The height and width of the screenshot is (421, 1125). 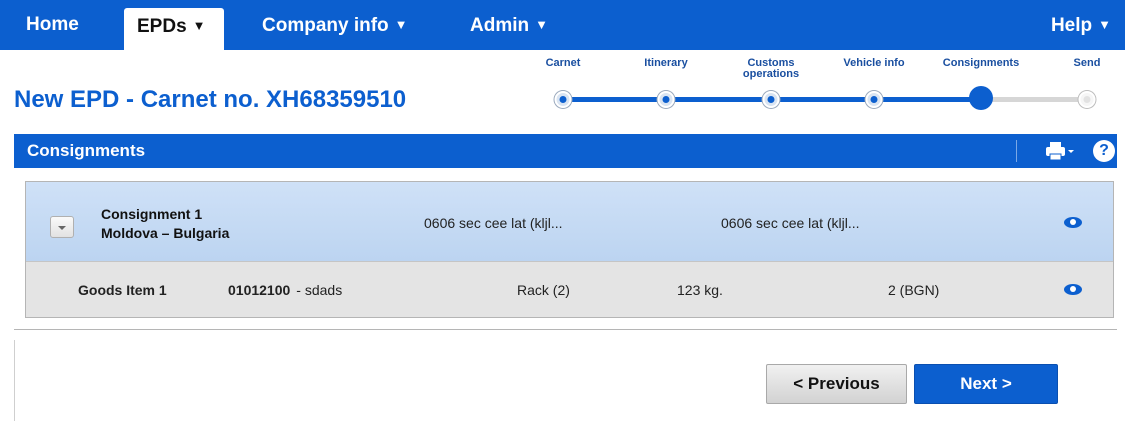 I want to click on nav-home: Home, so click(x=52, y=25).